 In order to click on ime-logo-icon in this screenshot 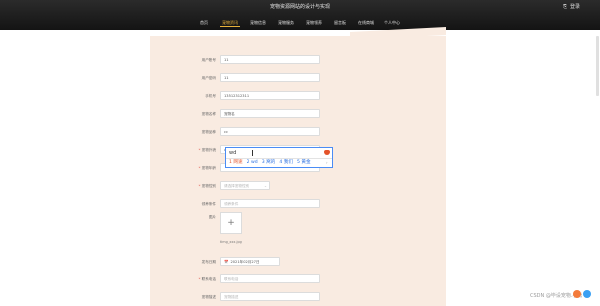, I will do `click(327, 152)`.